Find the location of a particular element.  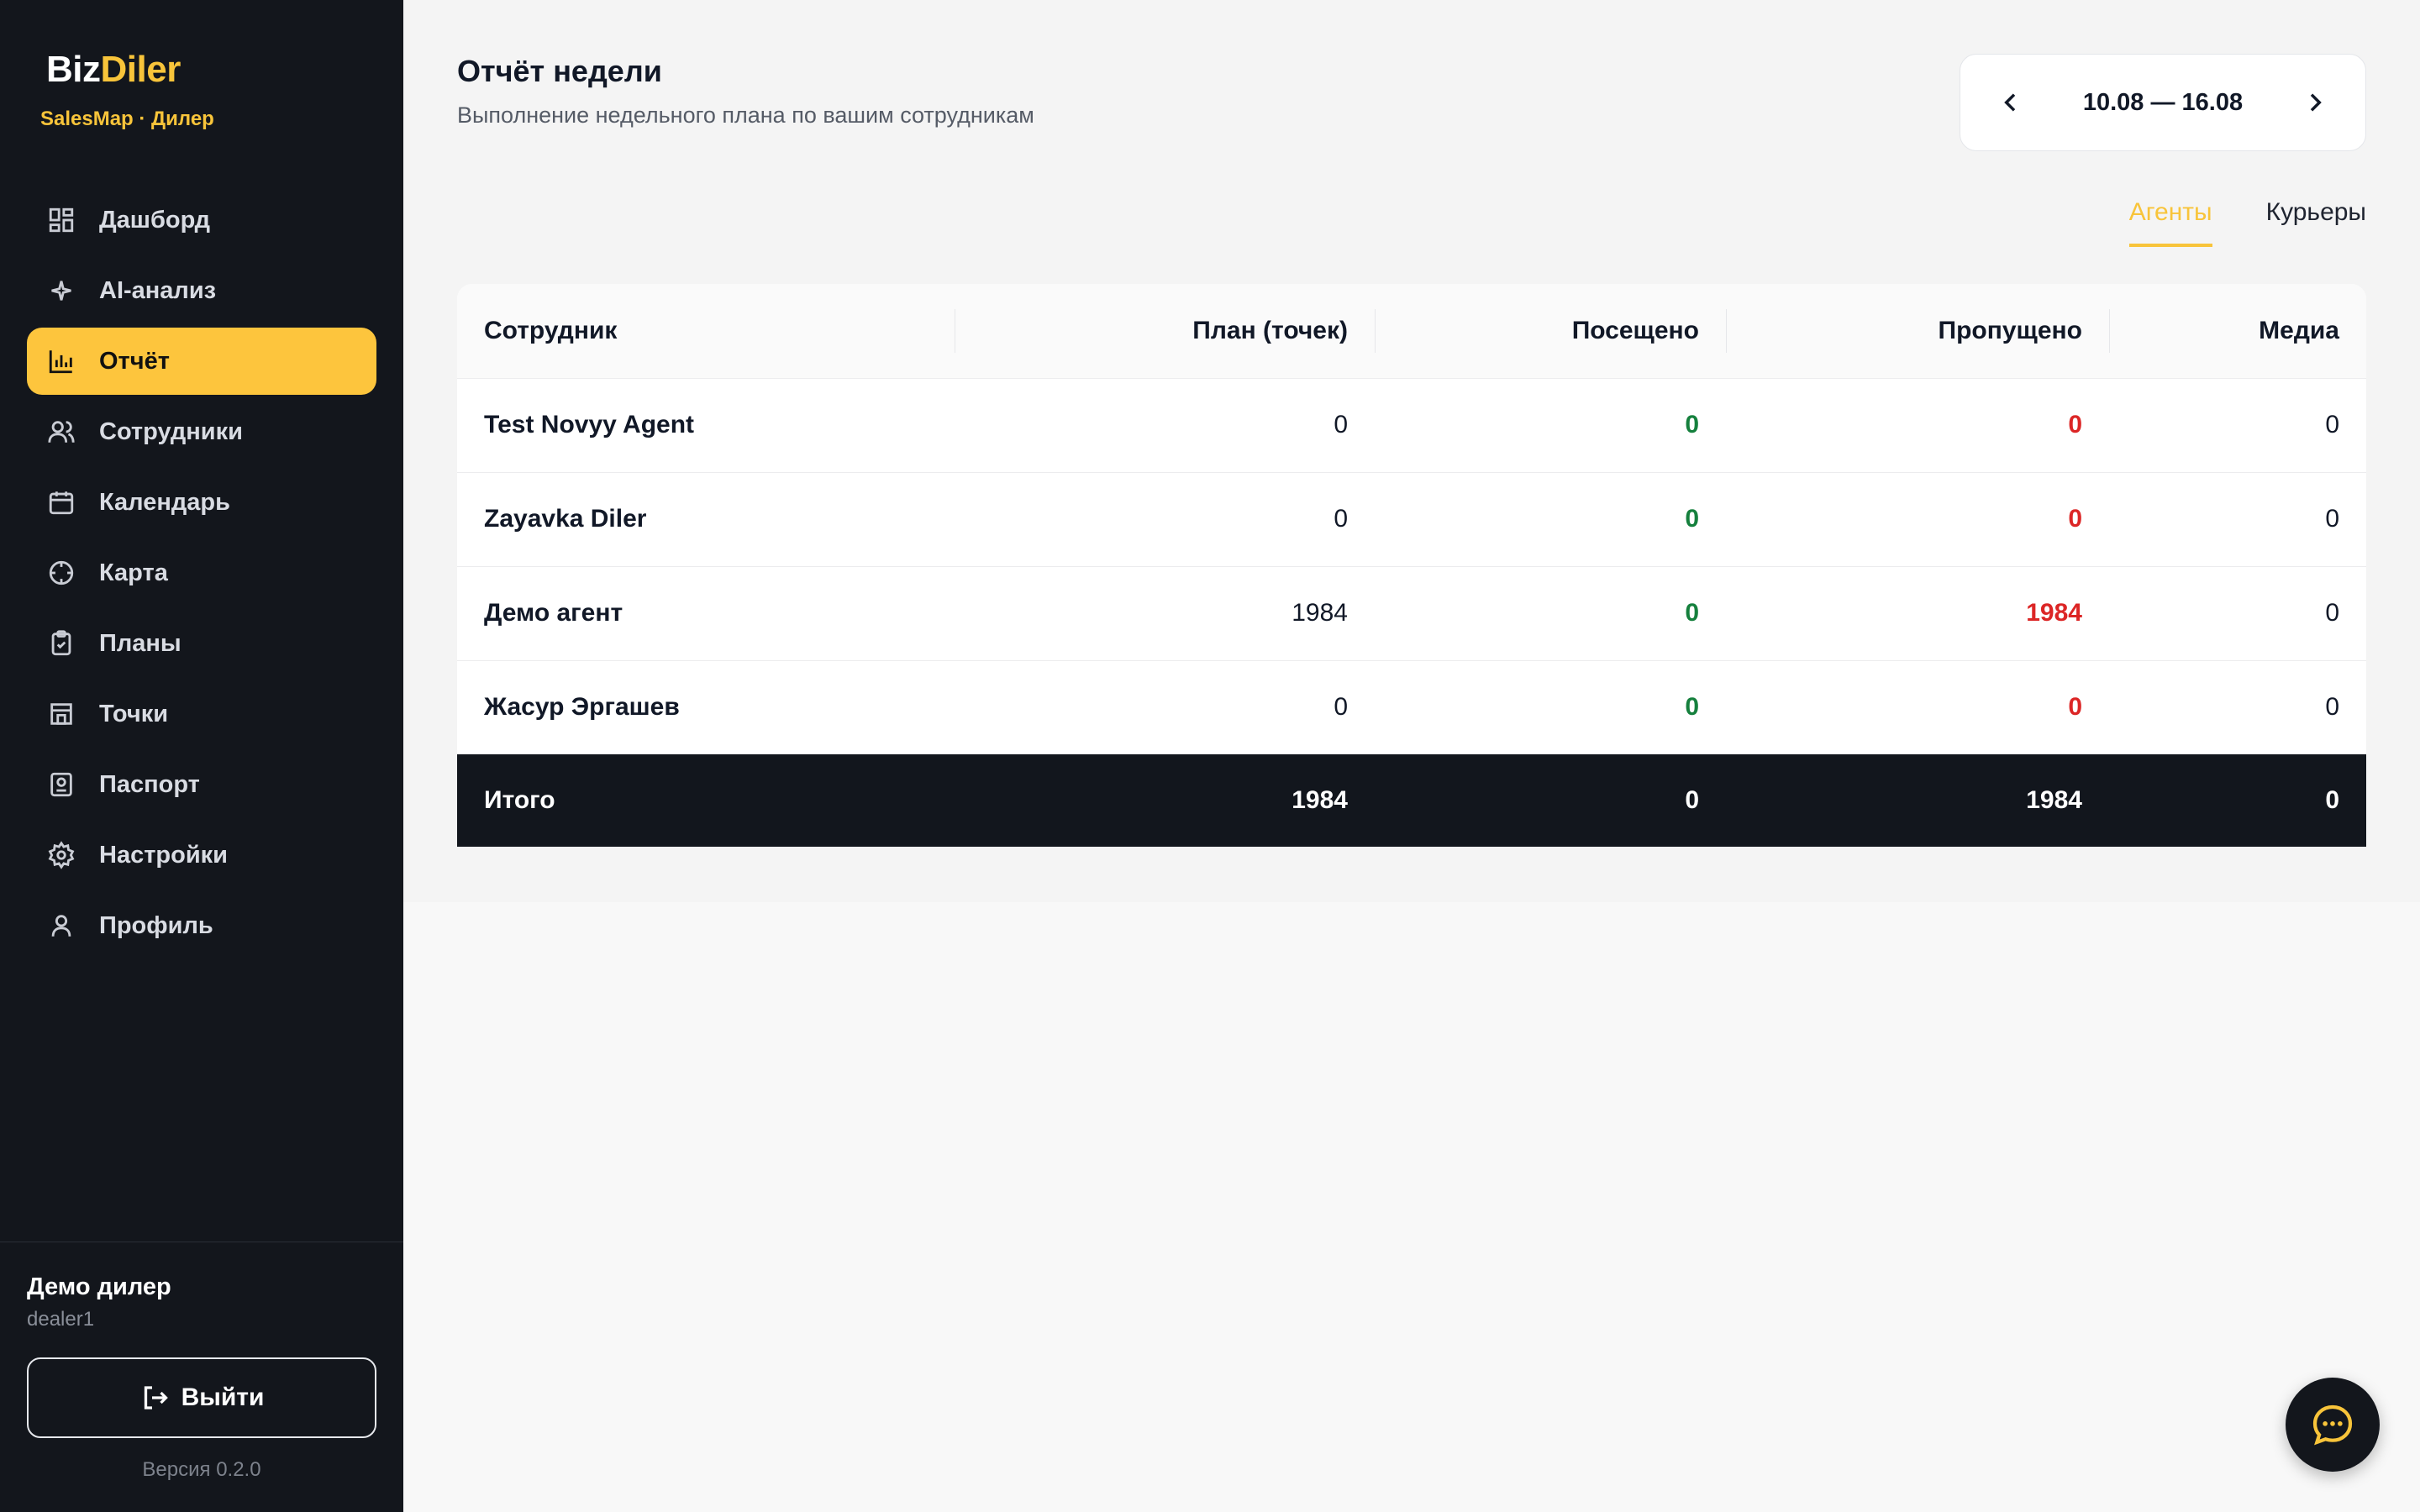

table-row: Демо агент 1984 0 1984 0 is located at coordinates (1411, 612).